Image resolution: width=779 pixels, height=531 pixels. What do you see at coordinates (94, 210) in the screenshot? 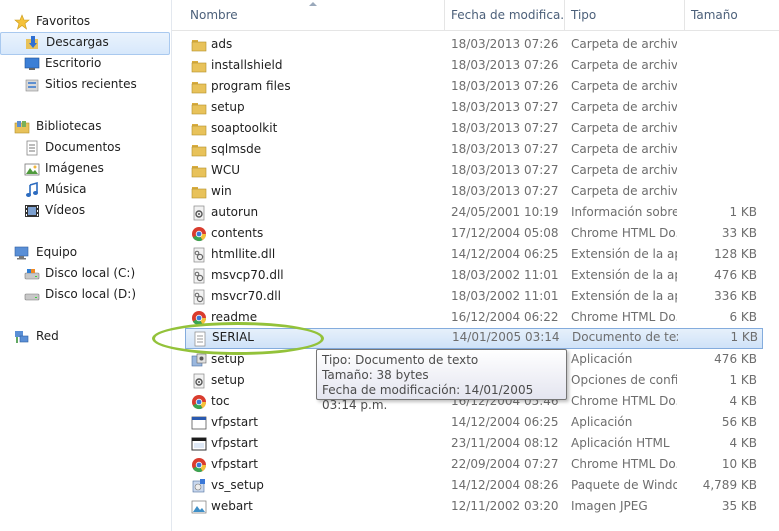
I see `nav-item-videos: Vídeos` at bounding box center [94, 210].